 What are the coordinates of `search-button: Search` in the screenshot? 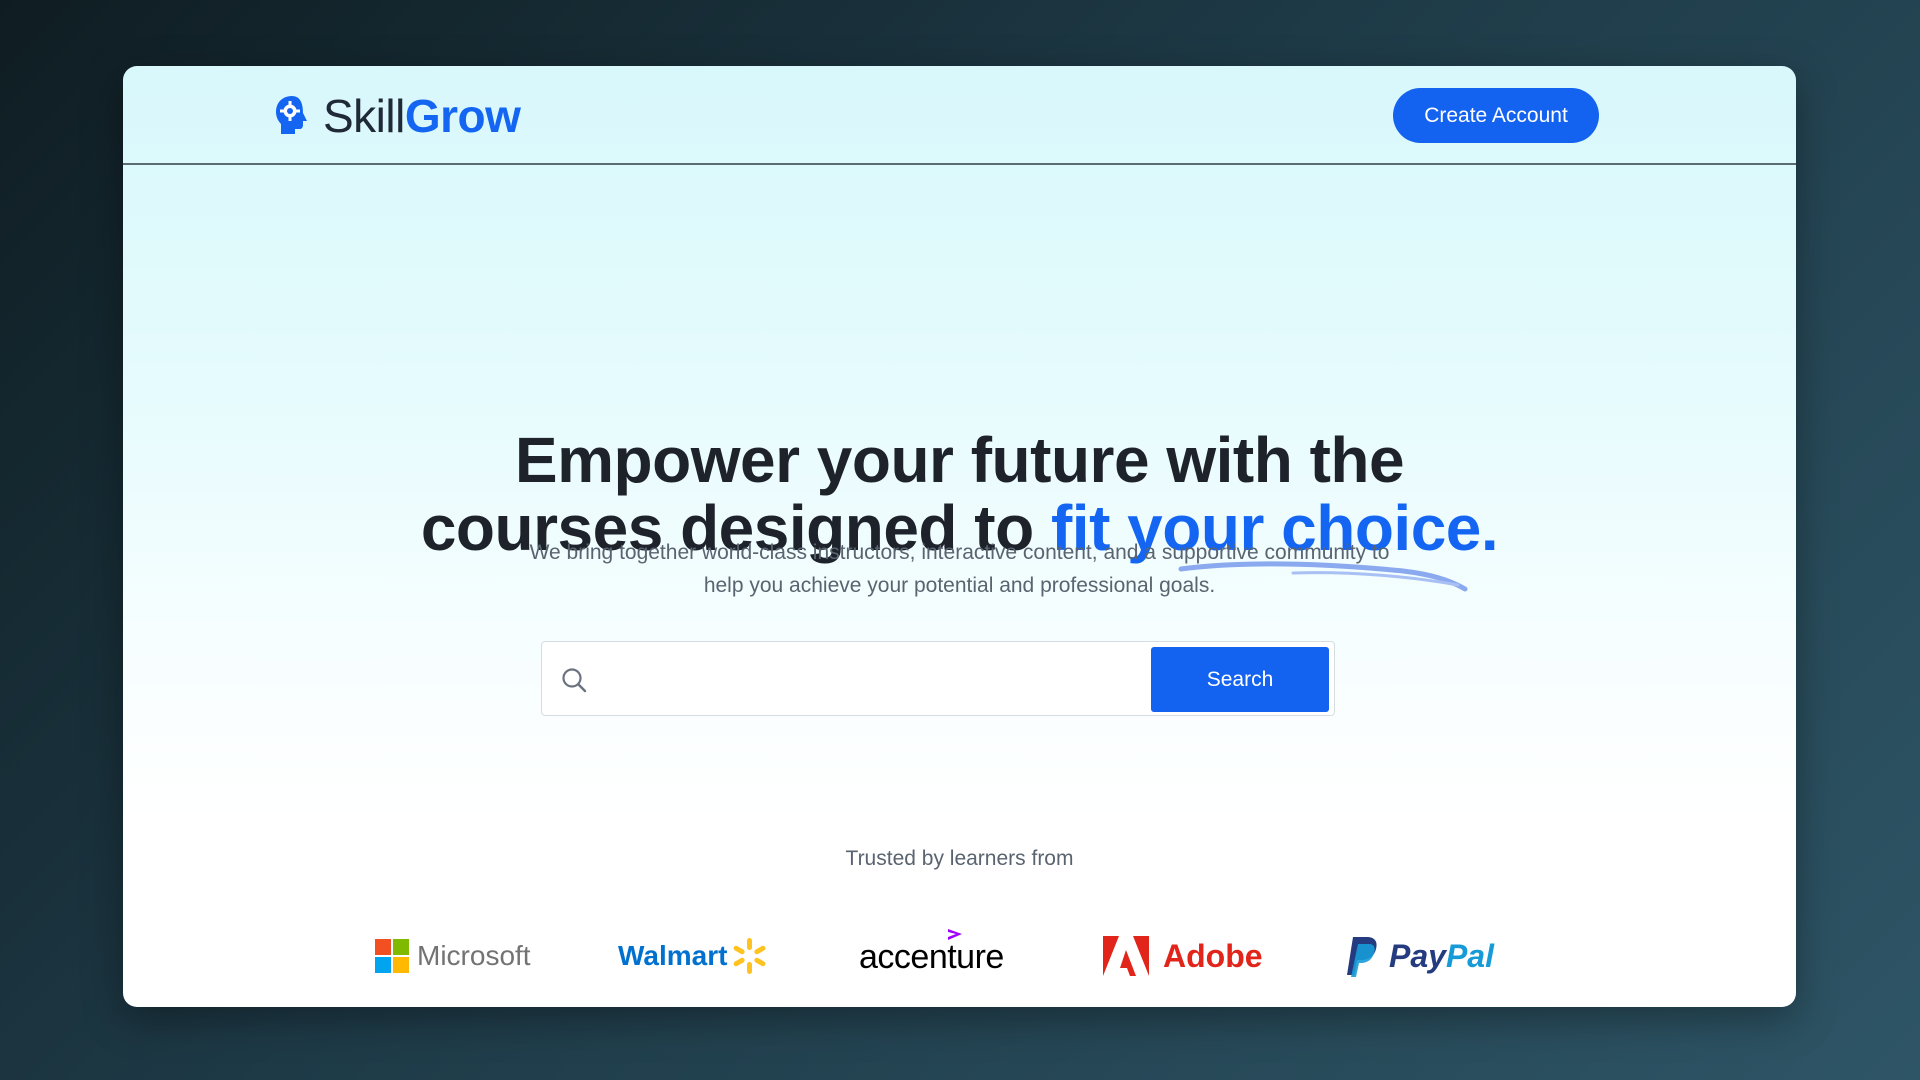 It's located at (1240, 679).